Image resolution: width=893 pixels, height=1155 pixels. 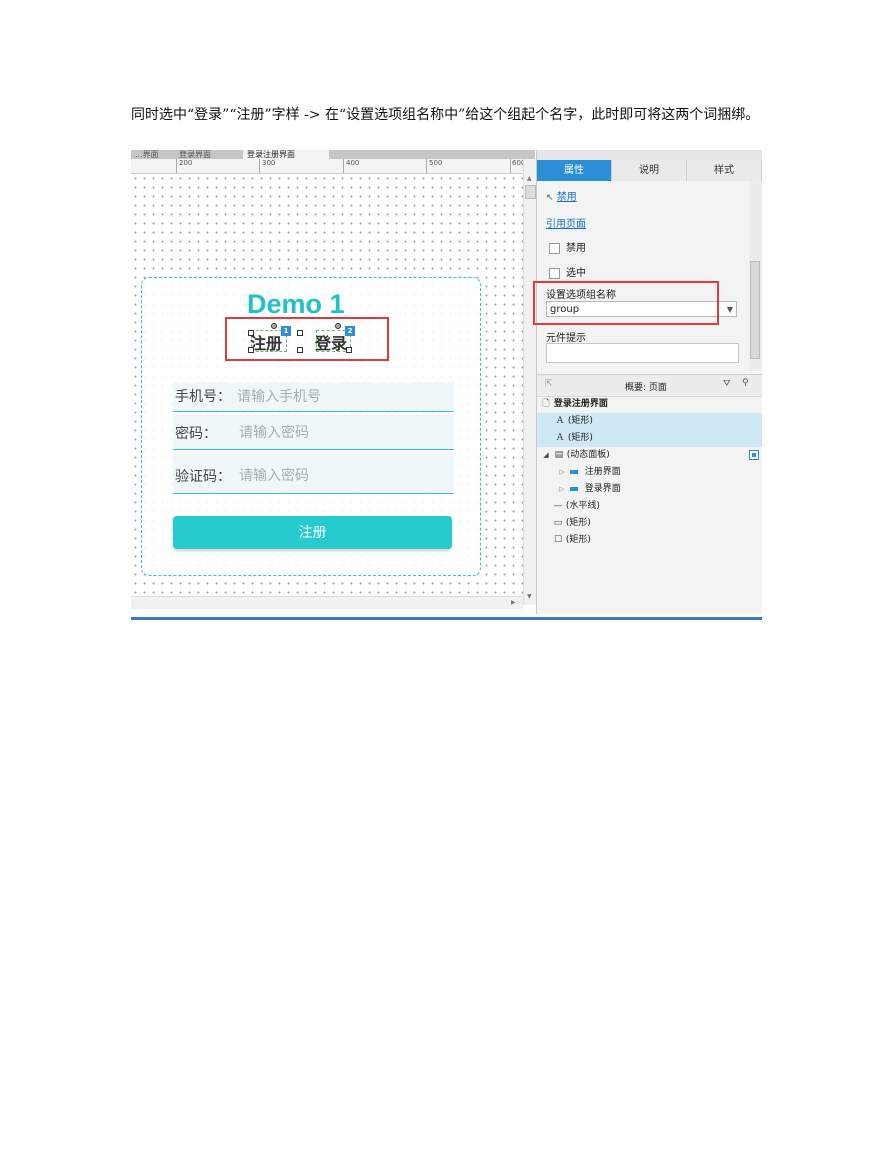 What do you see at coordinates (649, 523) in the screenshot?
I see `outline-row-rect-3: ▭ (矩形)` at bounding box center [649, 523].